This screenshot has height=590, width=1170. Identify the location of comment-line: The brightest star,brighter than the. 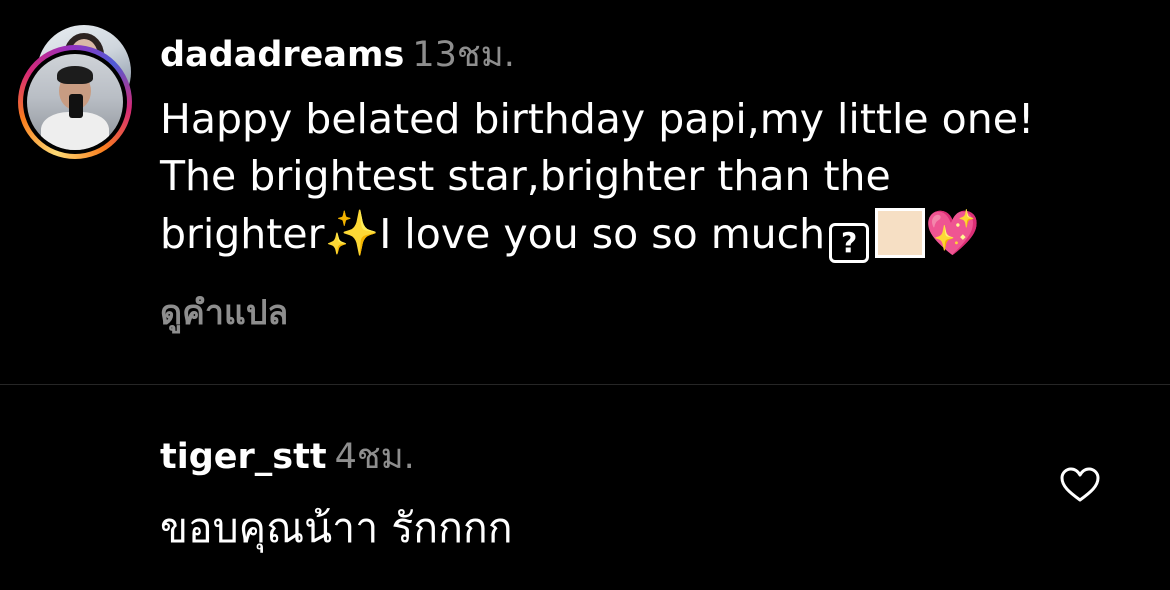
(525, 176).